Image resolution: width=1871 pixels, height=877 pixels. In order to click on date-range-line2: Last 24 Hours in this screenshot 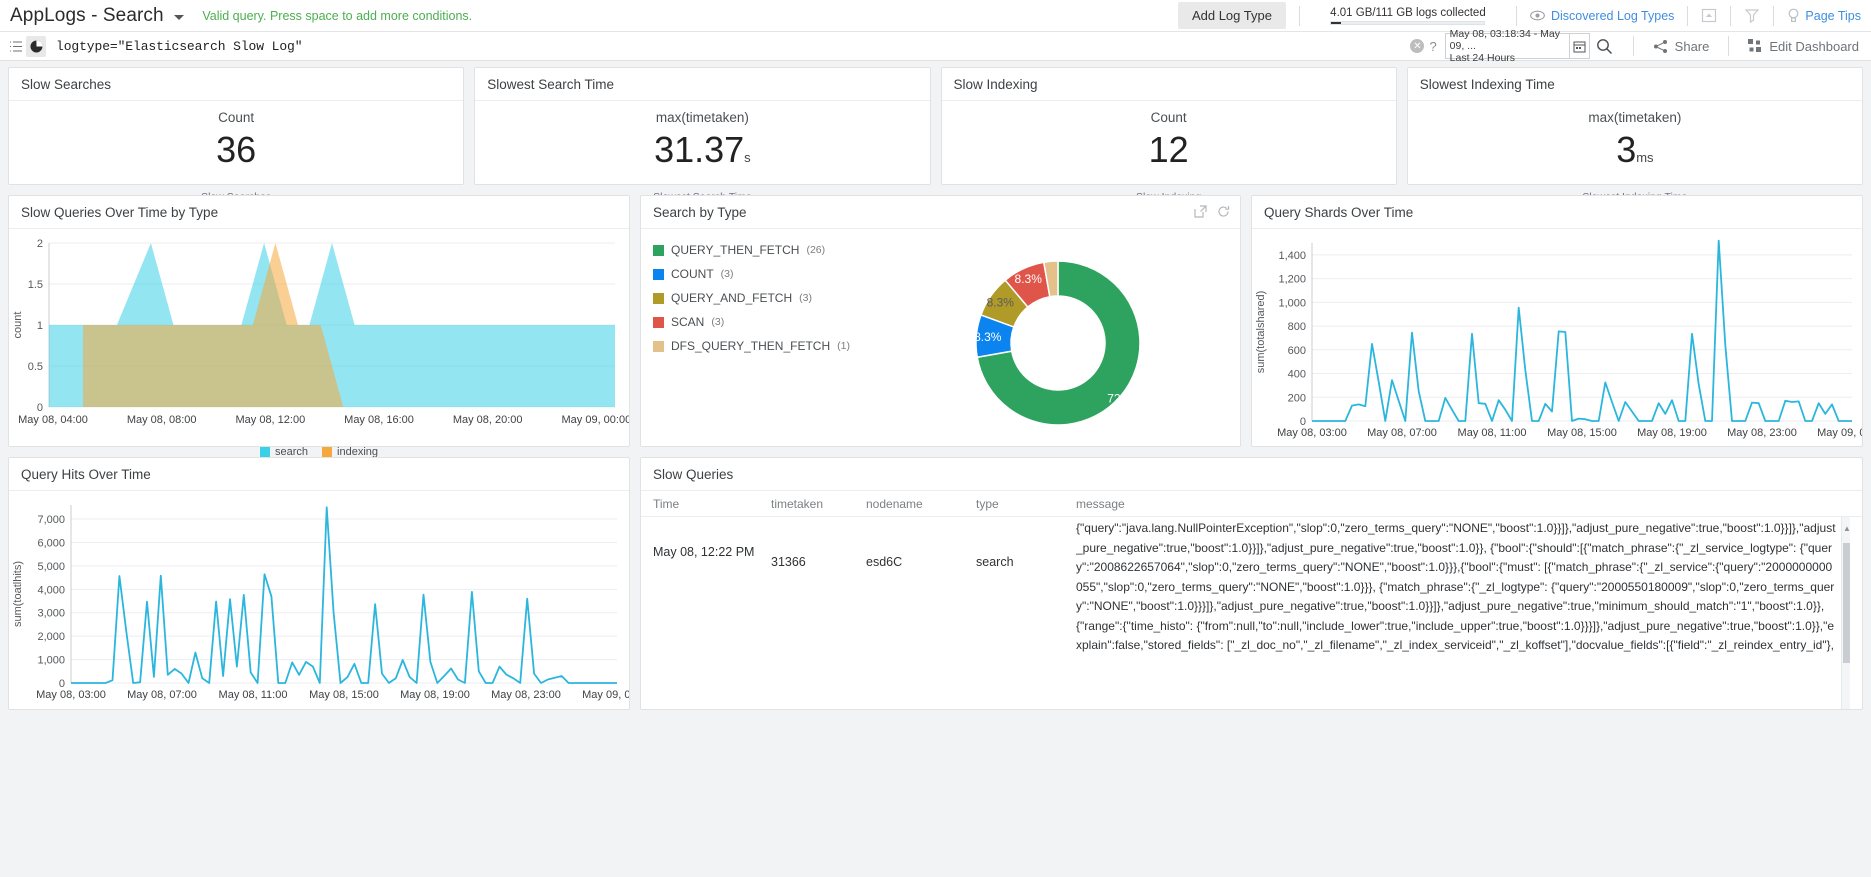, I will do `click(1482, 58)`.